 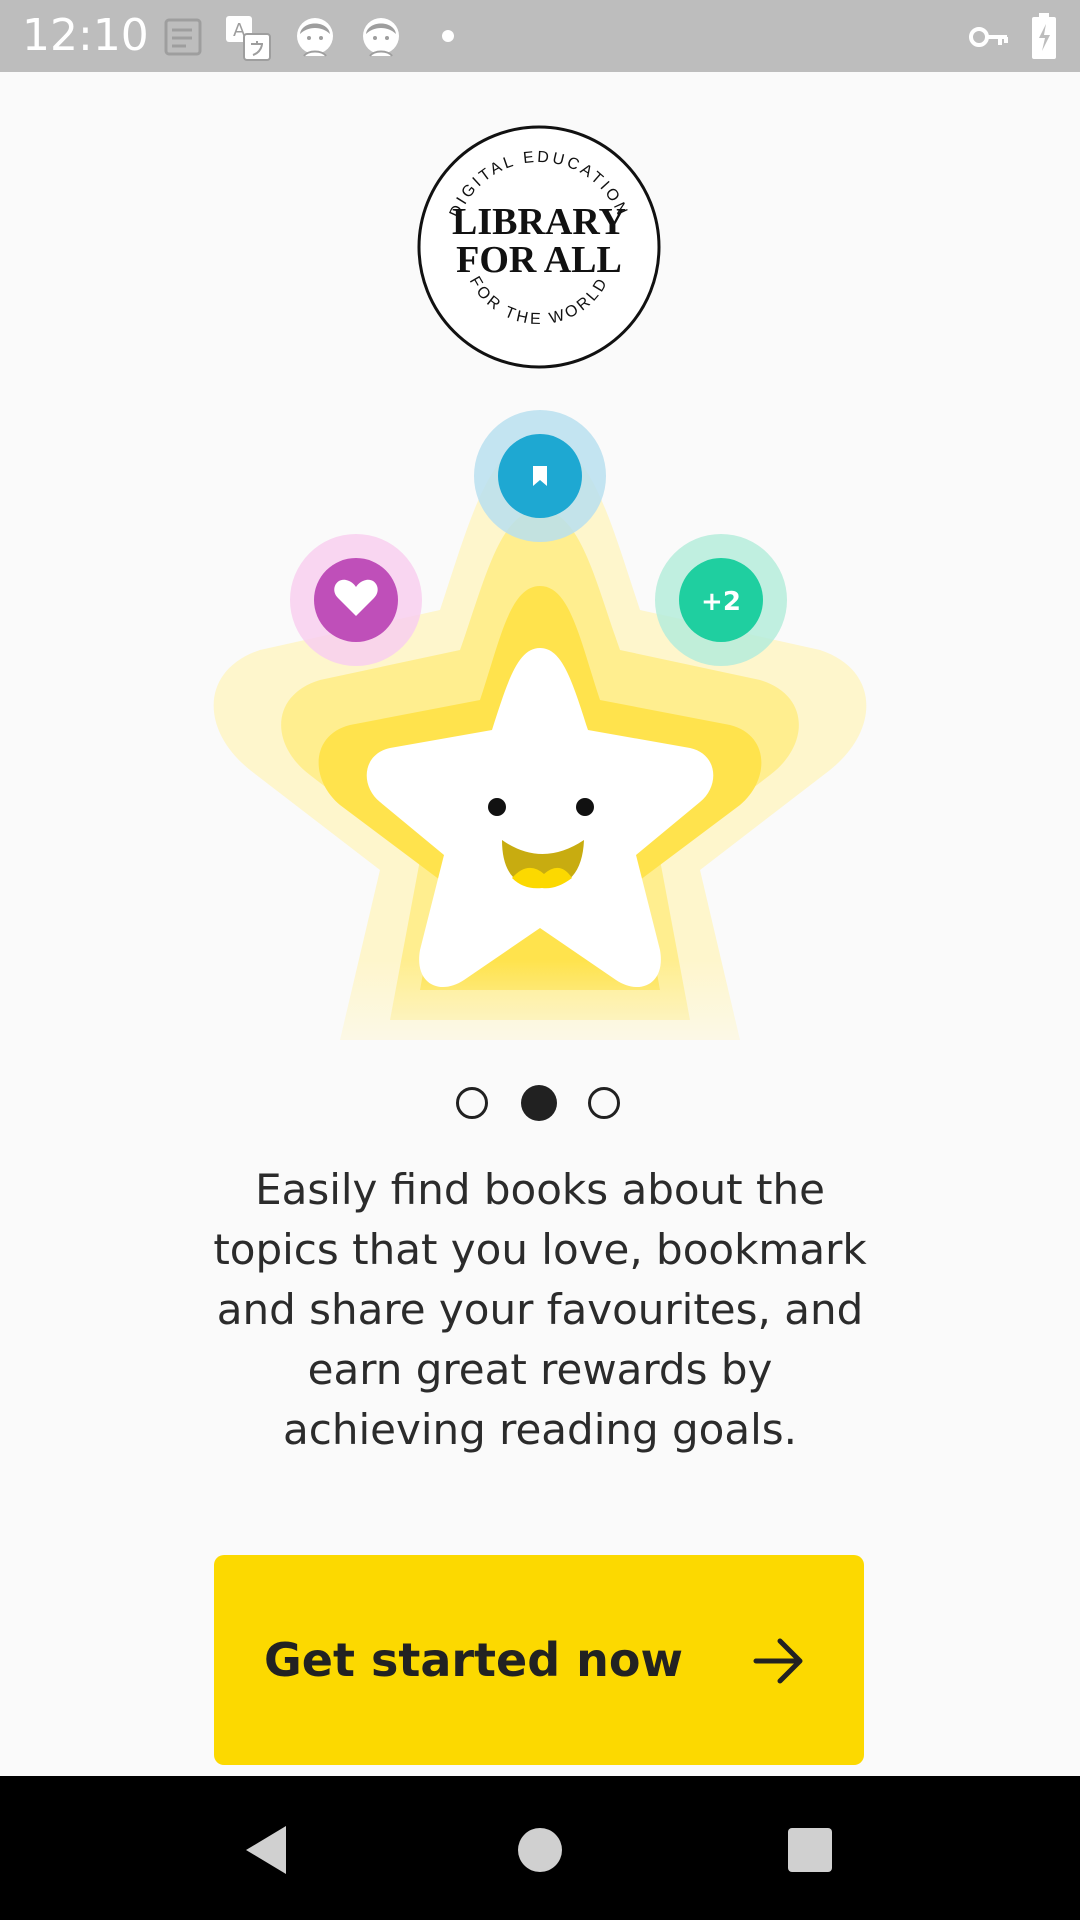 I want to click on arrow-right-icon, so click(x=778, y=1661).